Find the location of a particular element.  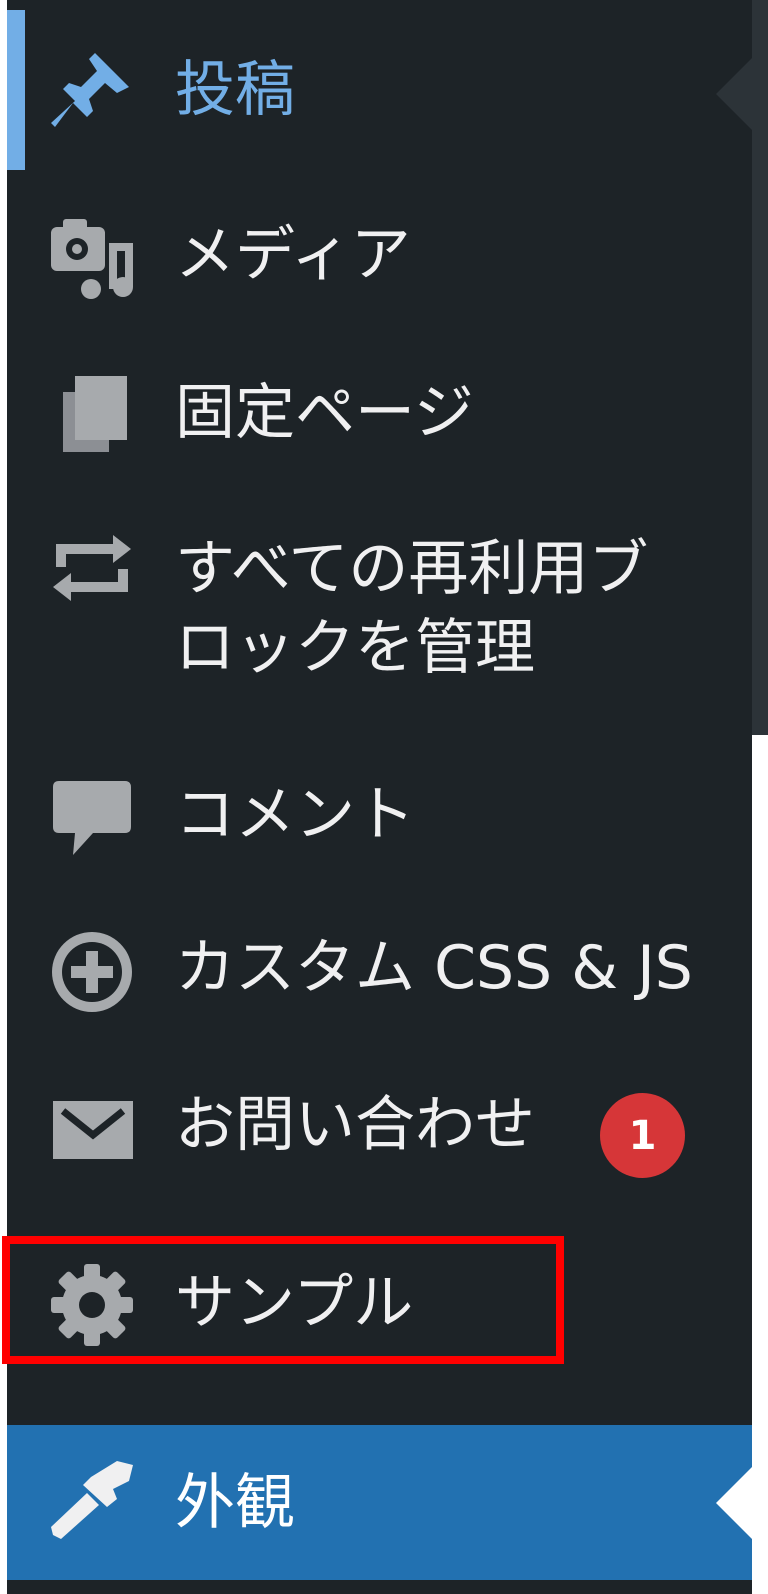

sidebar-item-pages: 固定ページ is located at coordinates (379, 415).